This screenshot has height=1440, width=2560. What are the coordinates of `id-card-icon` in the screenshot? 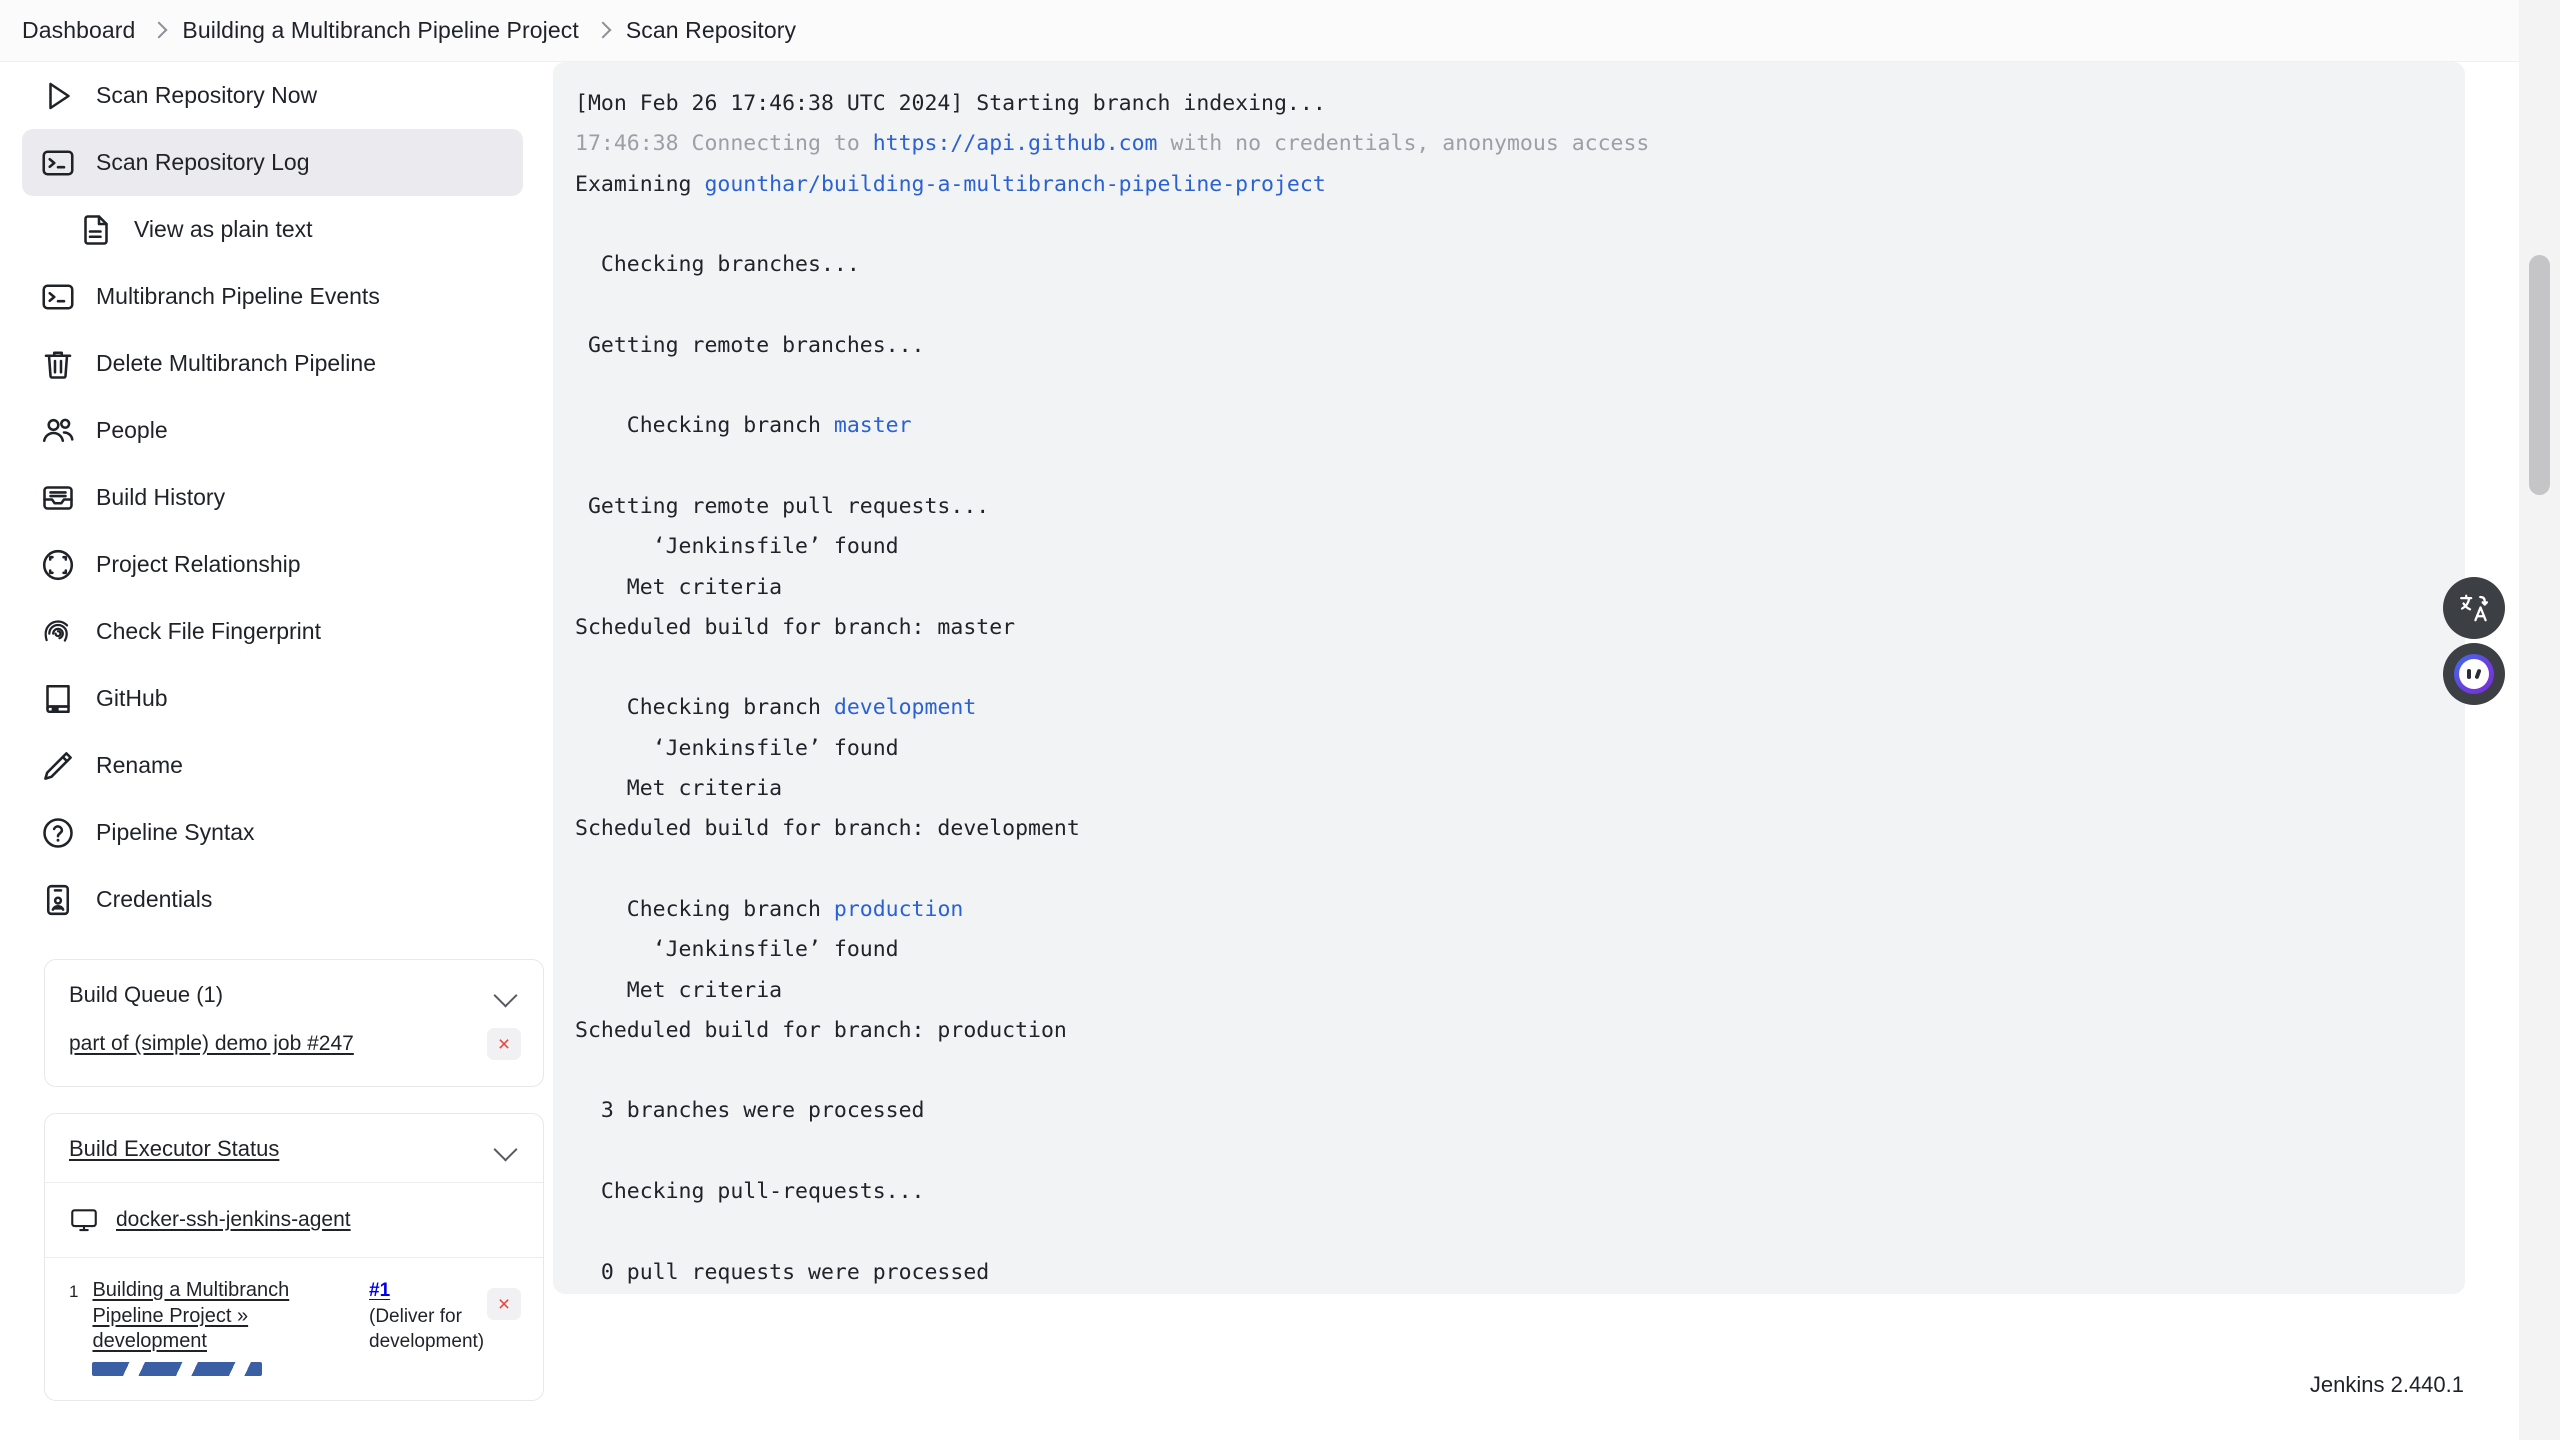 It's located at (58, 900).